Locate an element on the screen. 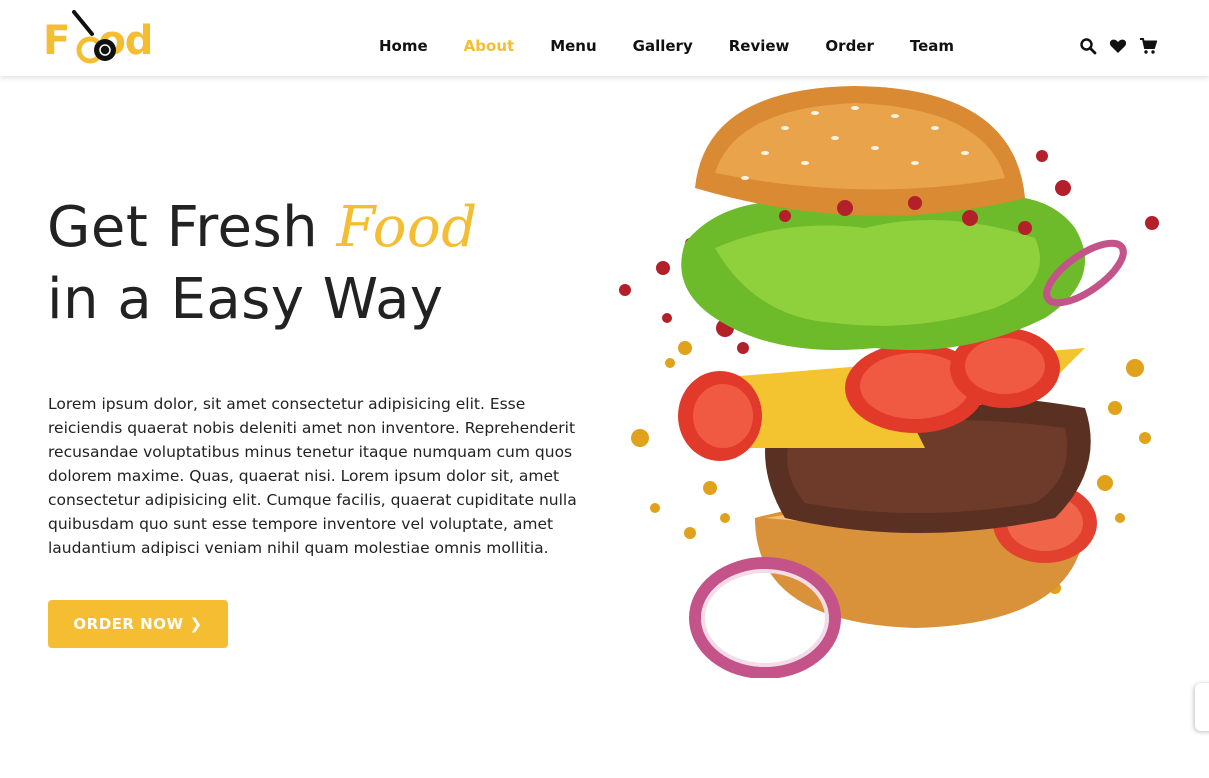  side-widget-tab is located at coordinates (1202, 707).